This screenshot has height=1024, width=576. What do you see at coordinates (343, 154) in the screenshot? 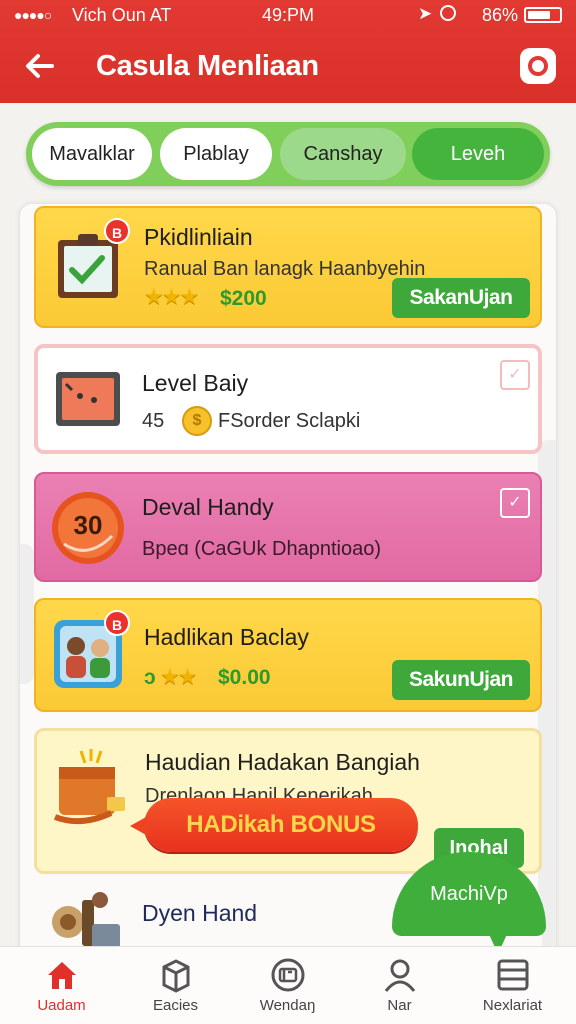
I see `tab-canshay: Canshay` at bounding box center [343, 154].